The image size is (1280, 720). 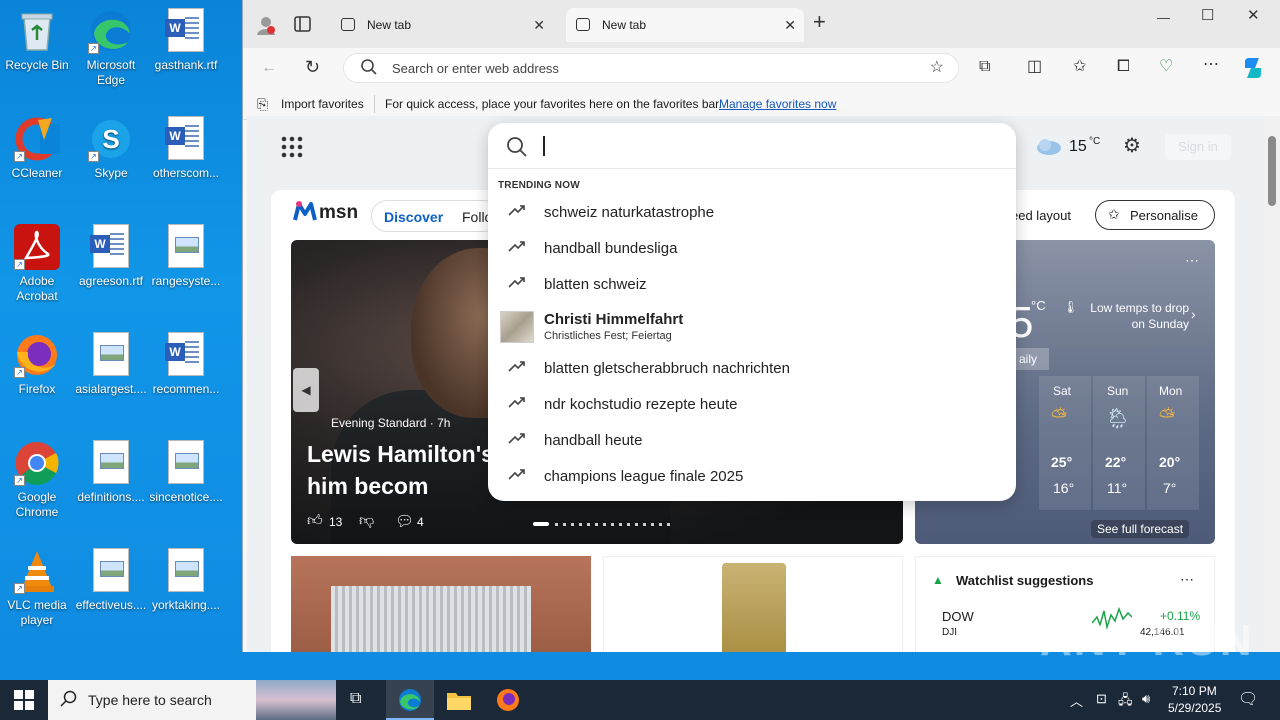 What do you see at coordinates (1272, 384) in the screenshot?
I see `page-scrollbar` at bounding box center [1272, 384].